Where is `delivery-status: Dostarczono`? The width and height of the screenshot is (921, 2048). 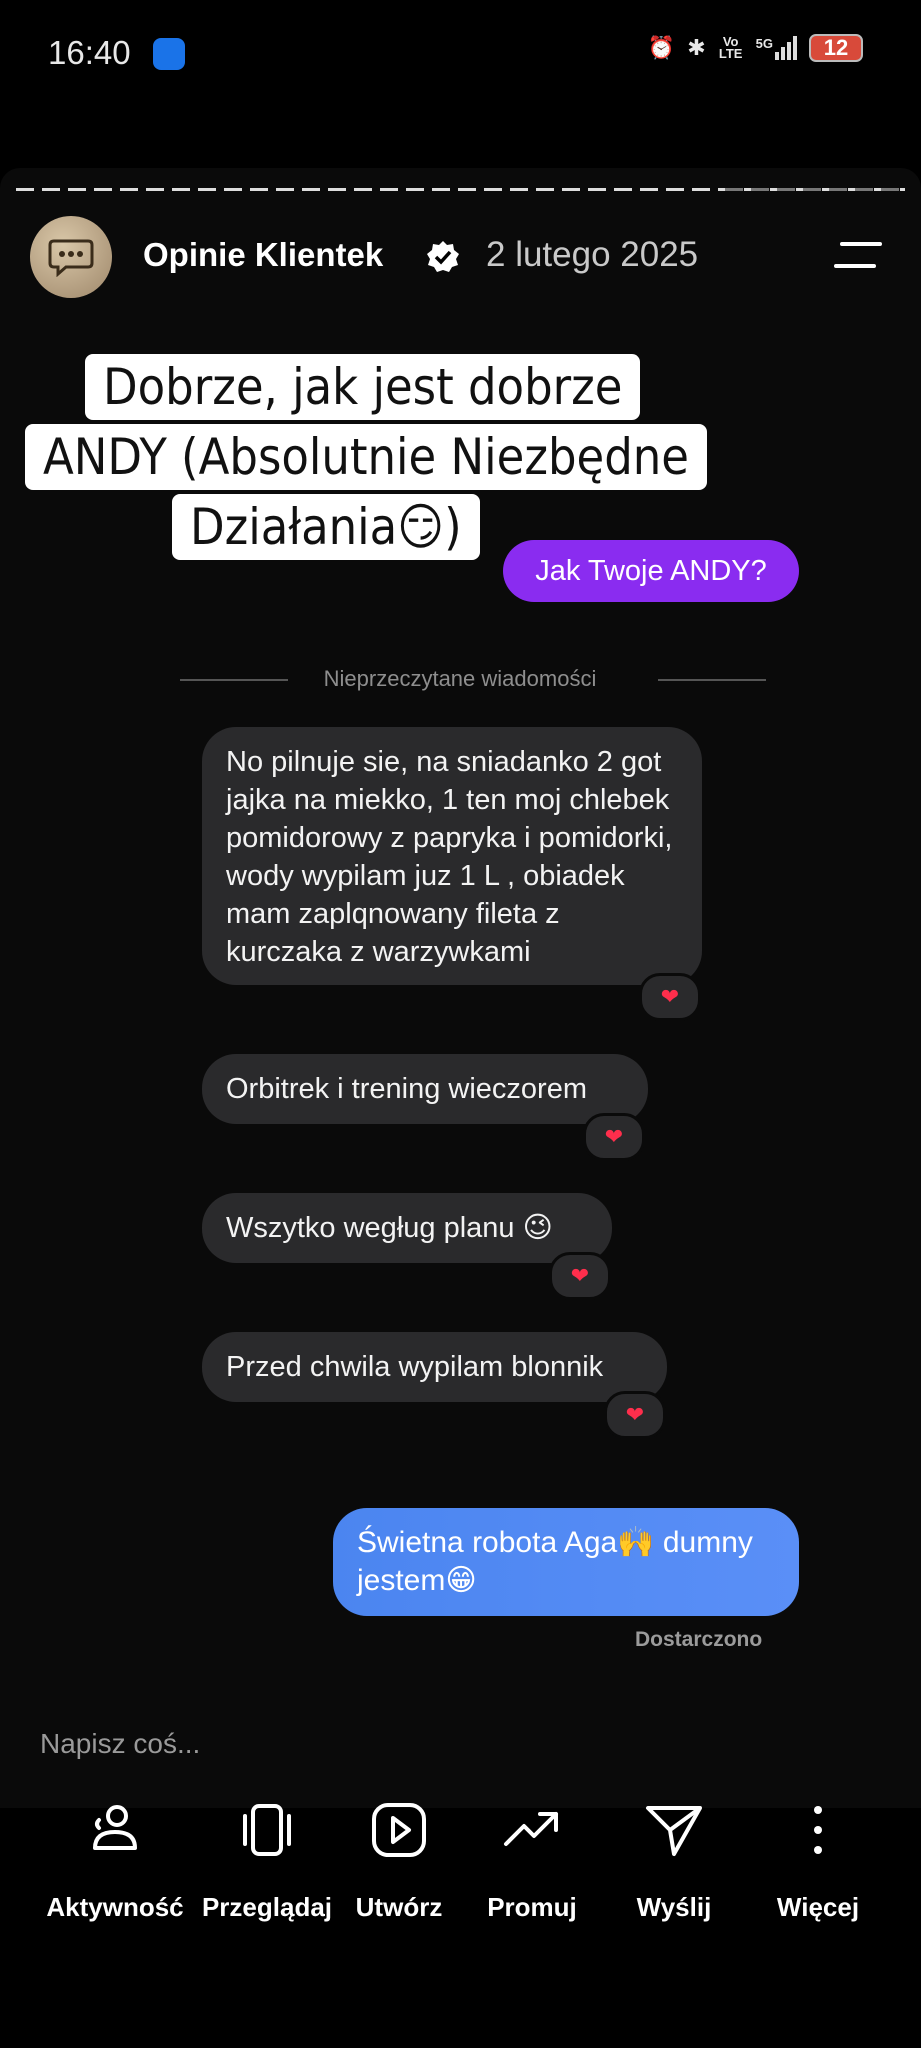
delivery-status: Dostarczono is located at coordinates (699, 1639).